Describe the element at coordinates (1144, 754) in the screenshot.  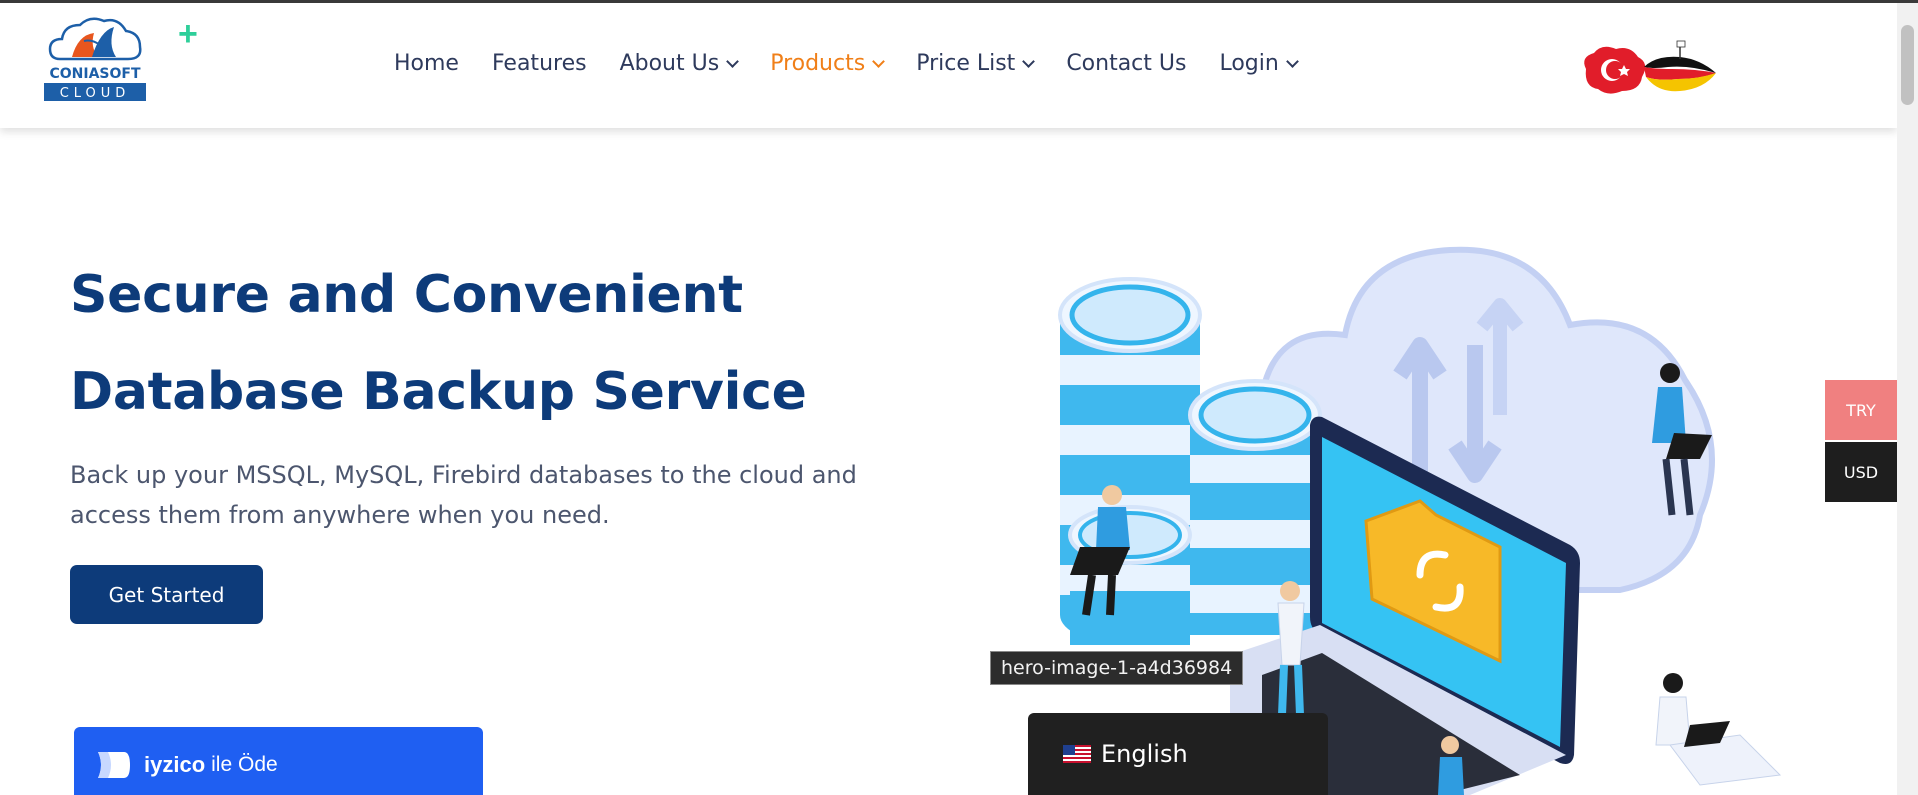
I see `language-label: English` at that location.